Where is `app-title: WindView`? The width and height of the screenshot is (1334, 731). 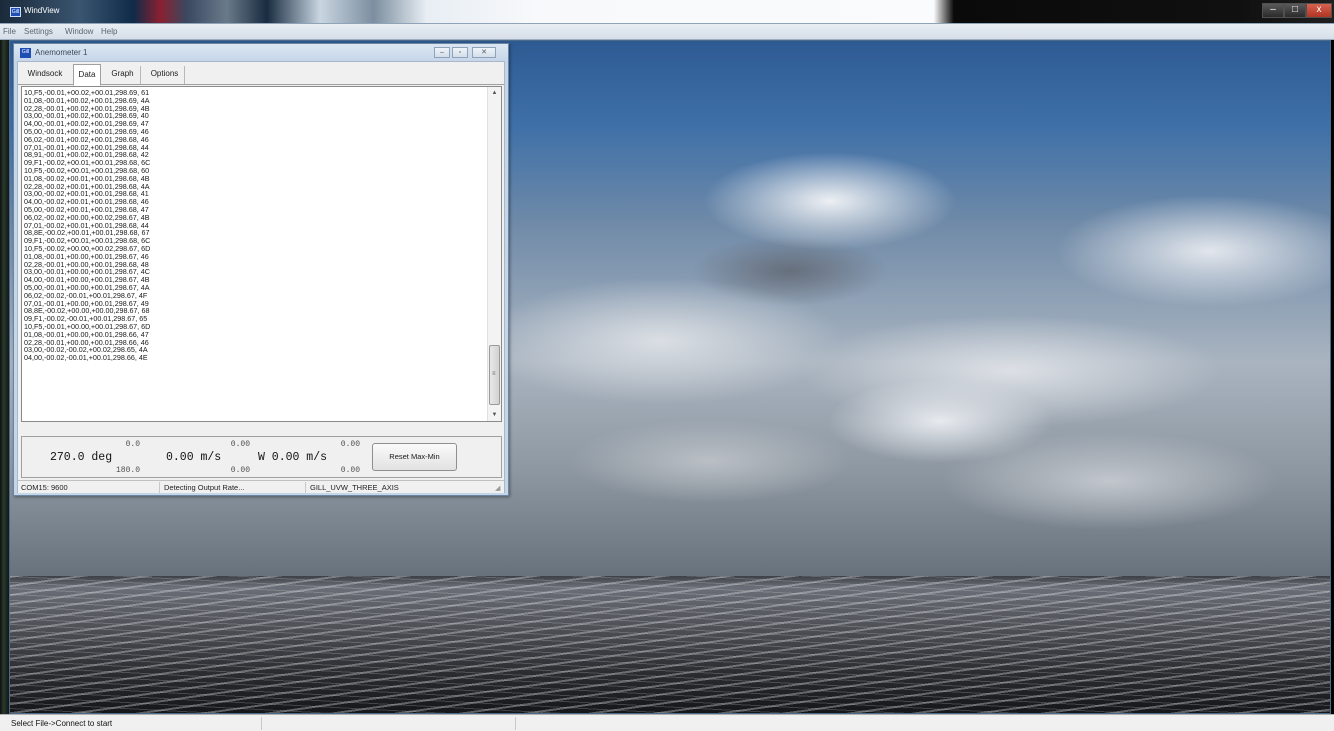 app-title: WindView is located at coordinates (42, 10).